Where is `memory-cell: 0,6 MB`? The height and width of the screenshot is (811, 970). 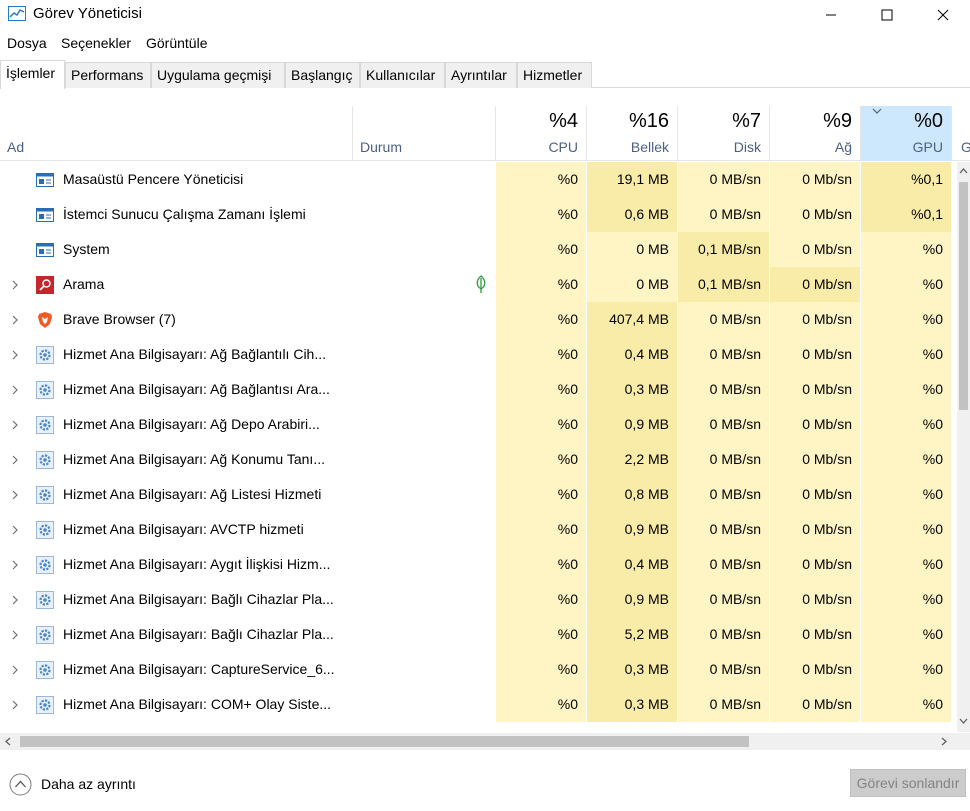
memory-cell: 0,6 MB is located at coordinates (632, 214).